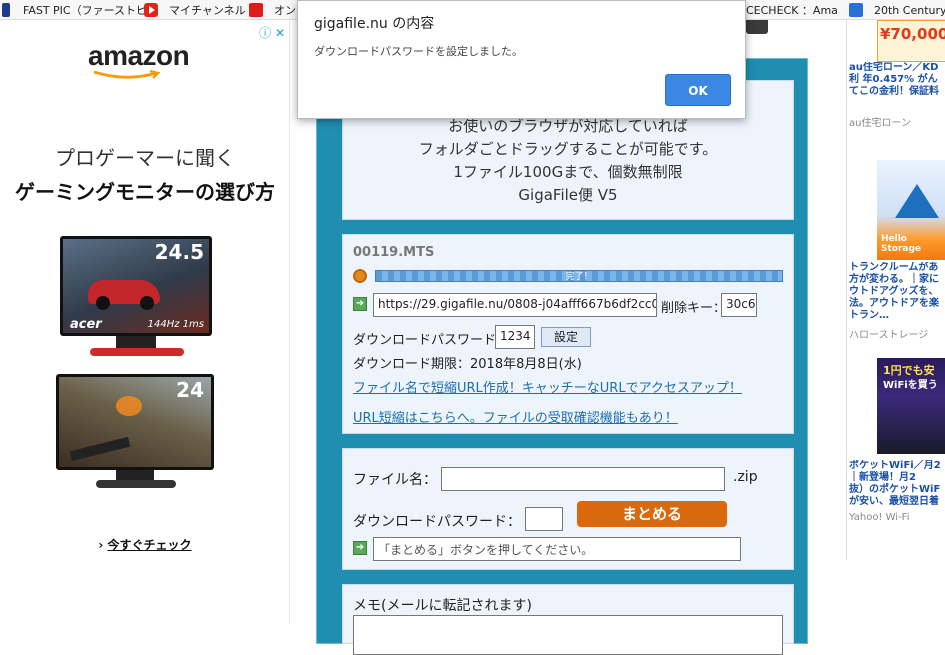 The height and width of the screenshot is (655, 945). I want to click on uploaded-filename: 00119.MTS, so click(394, 252).